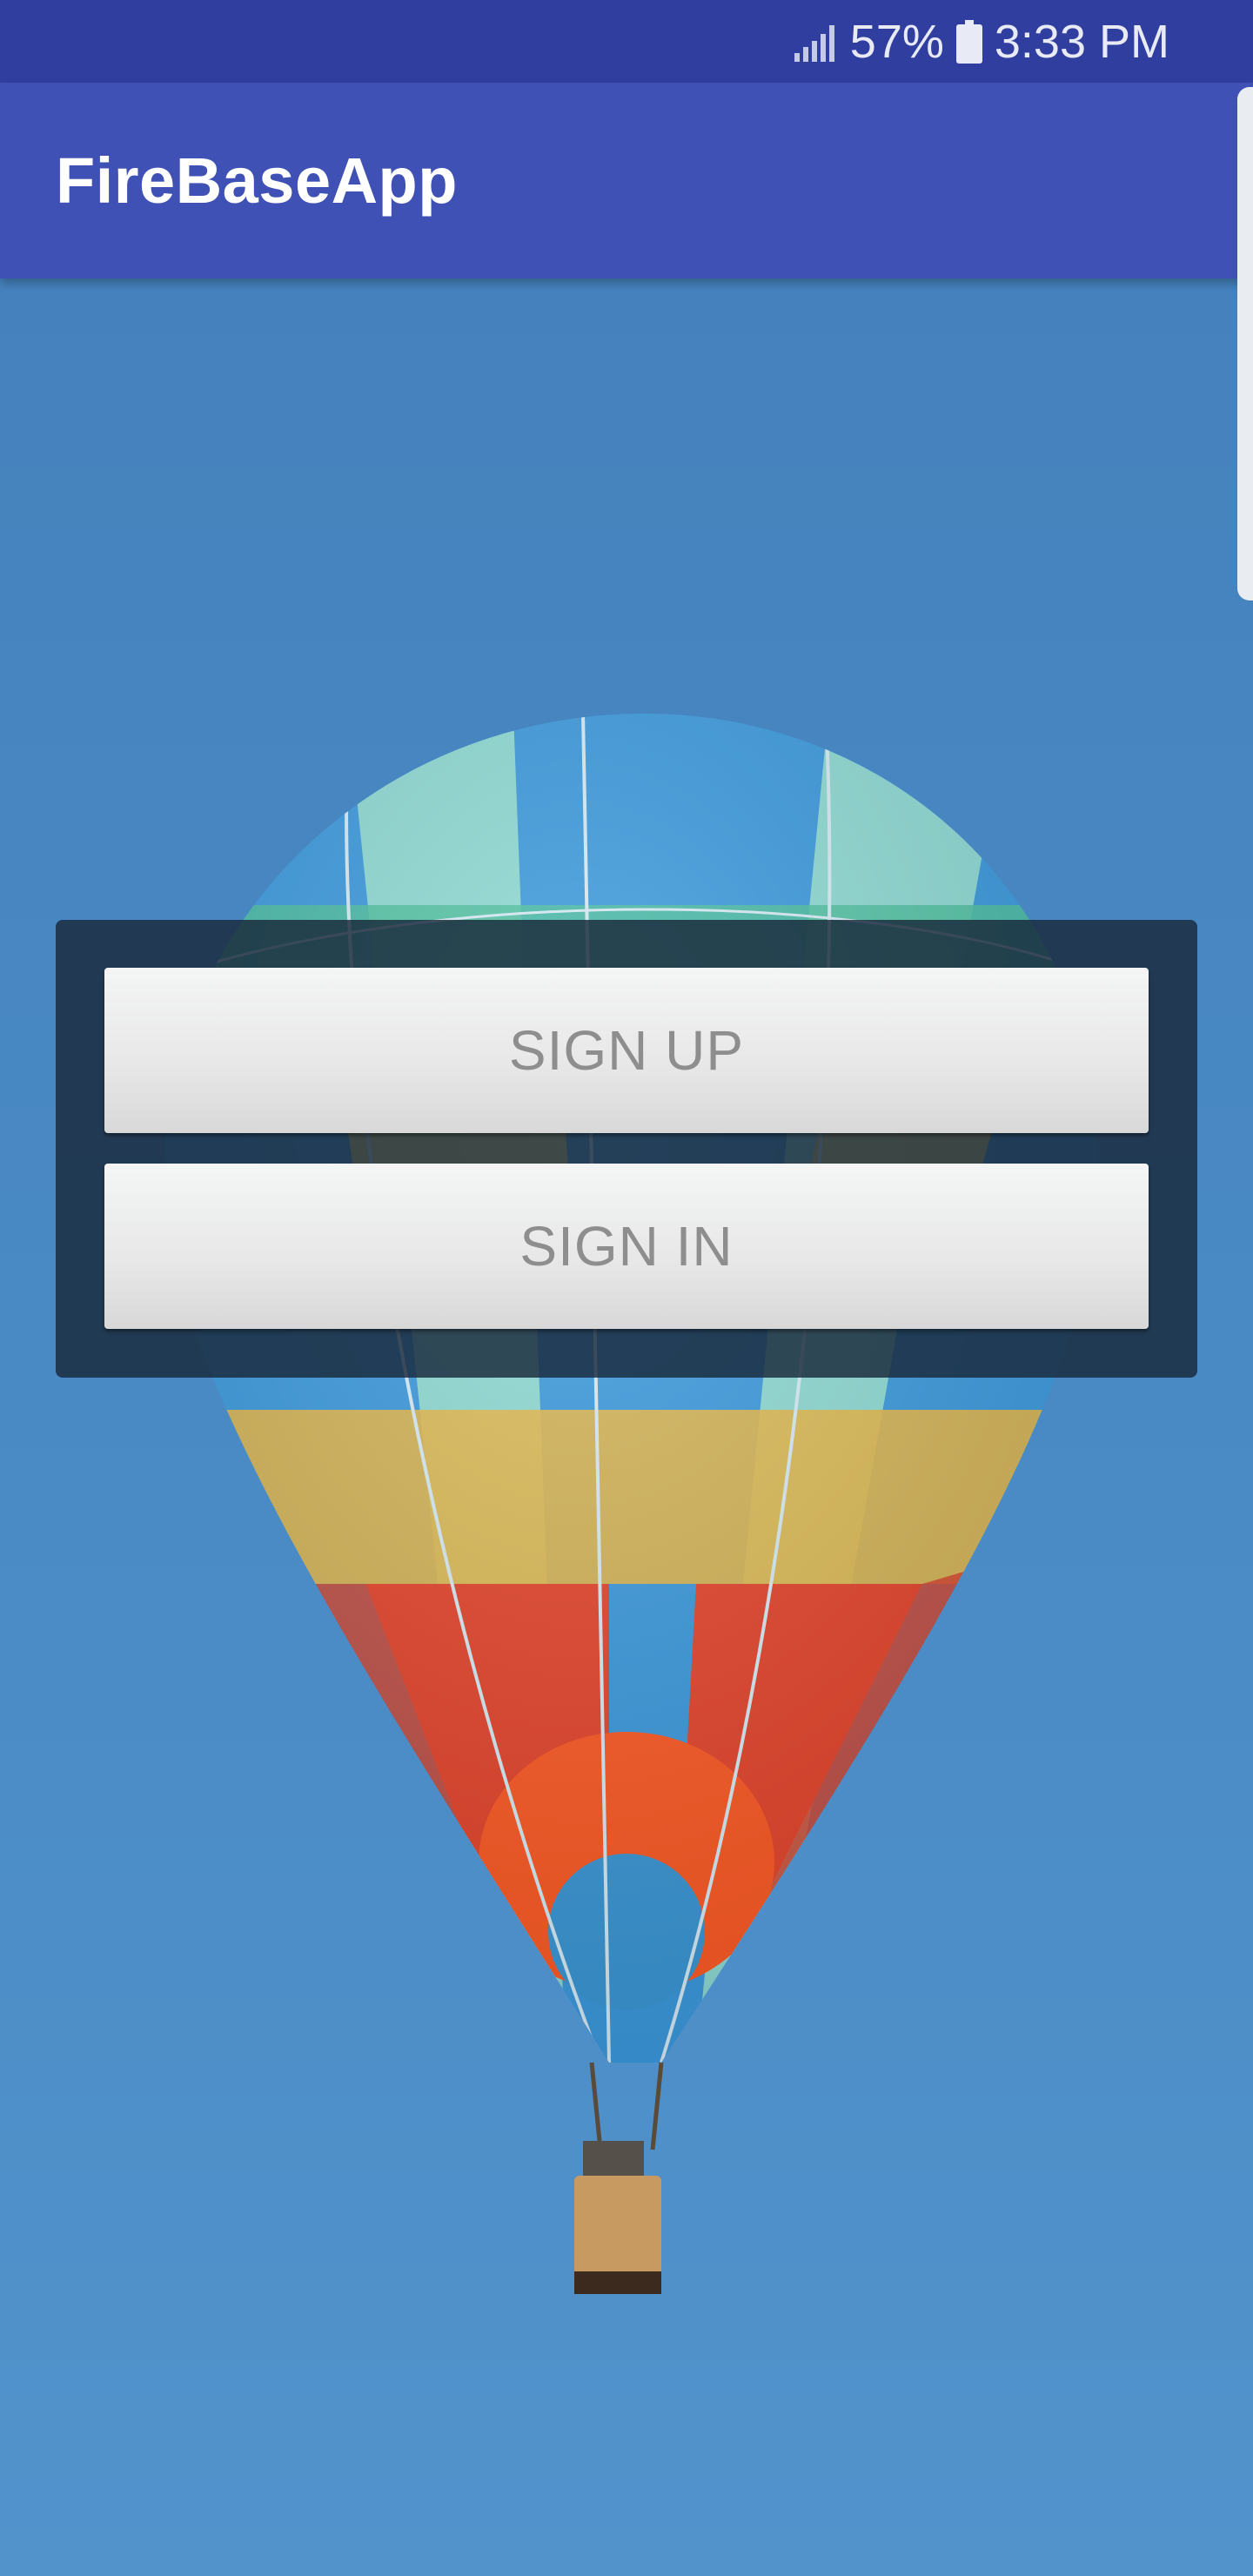  I want to click on battery-percent: 57%, so click(896, 41).